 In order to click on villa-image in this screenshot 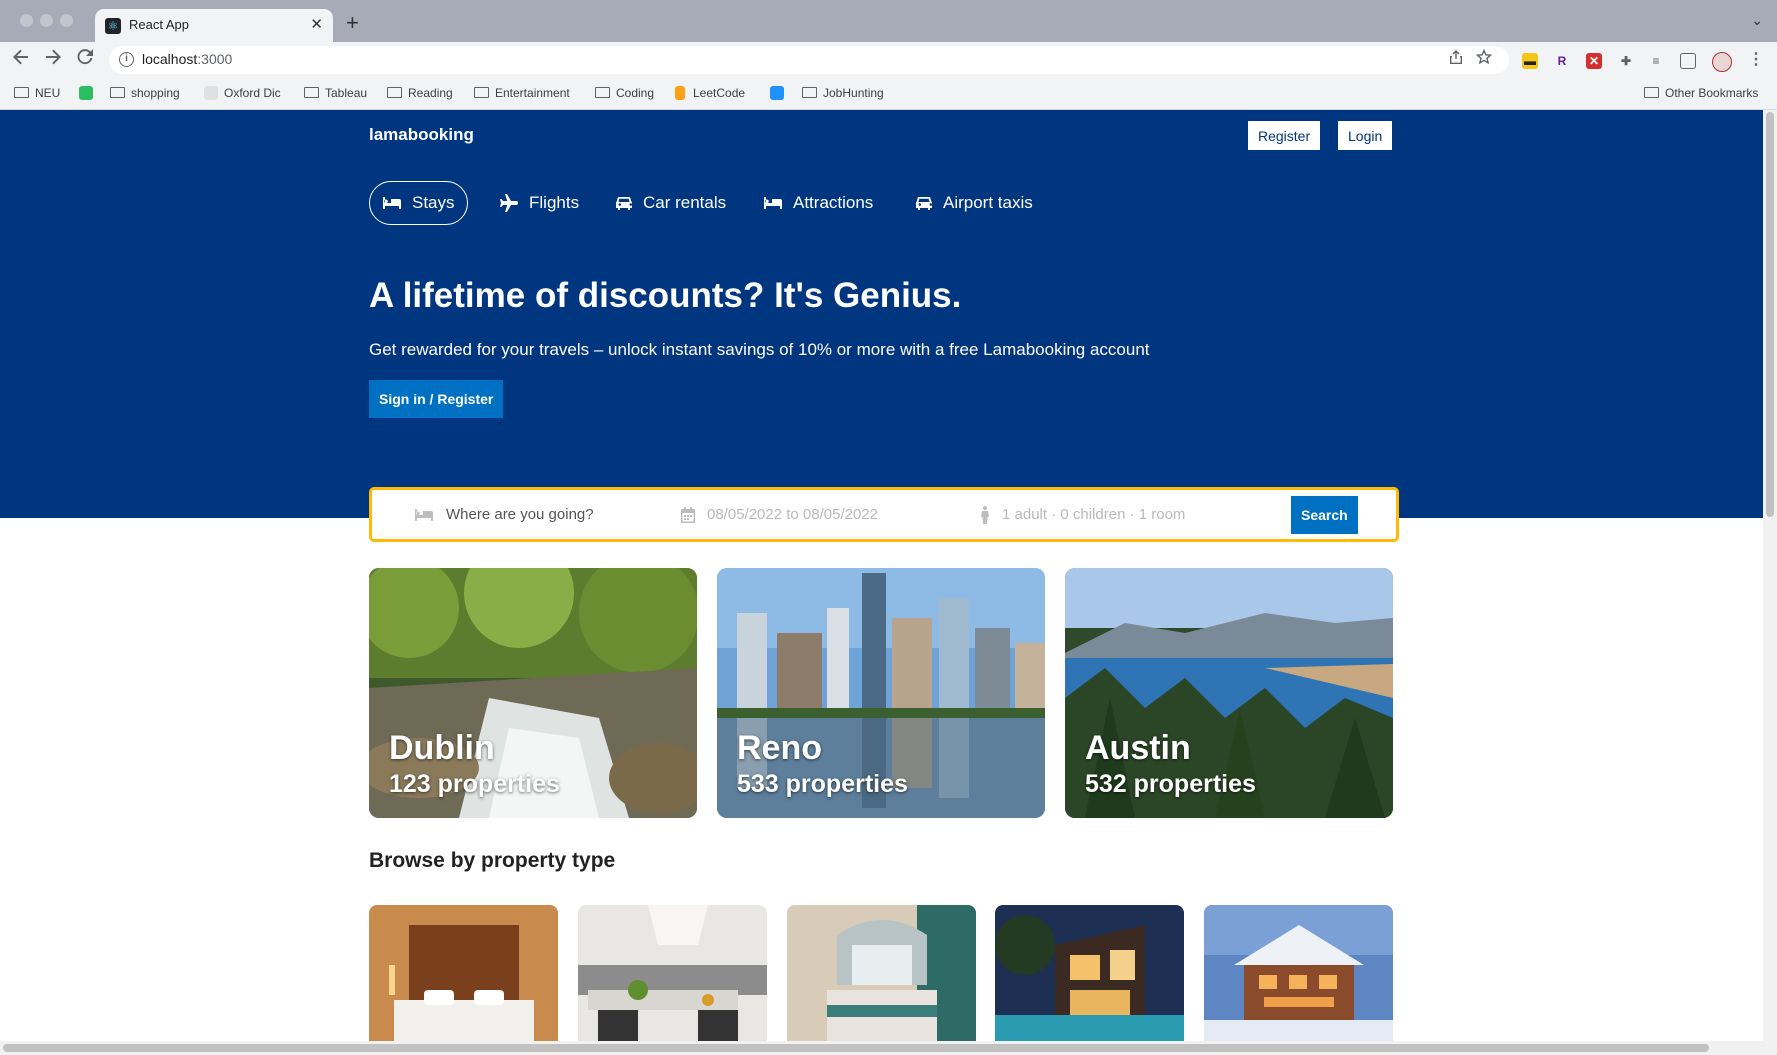, I will do `click(1089, 973)`.